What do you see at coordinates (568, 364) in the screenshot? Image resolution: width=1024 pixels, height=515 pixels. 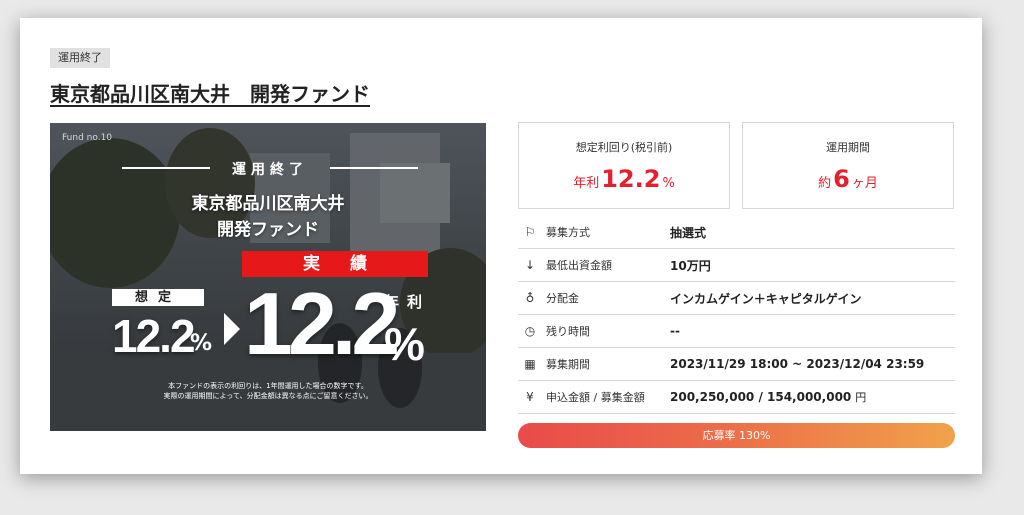 I see `detail-label: 募集期間` at bounding box center [568, 364].